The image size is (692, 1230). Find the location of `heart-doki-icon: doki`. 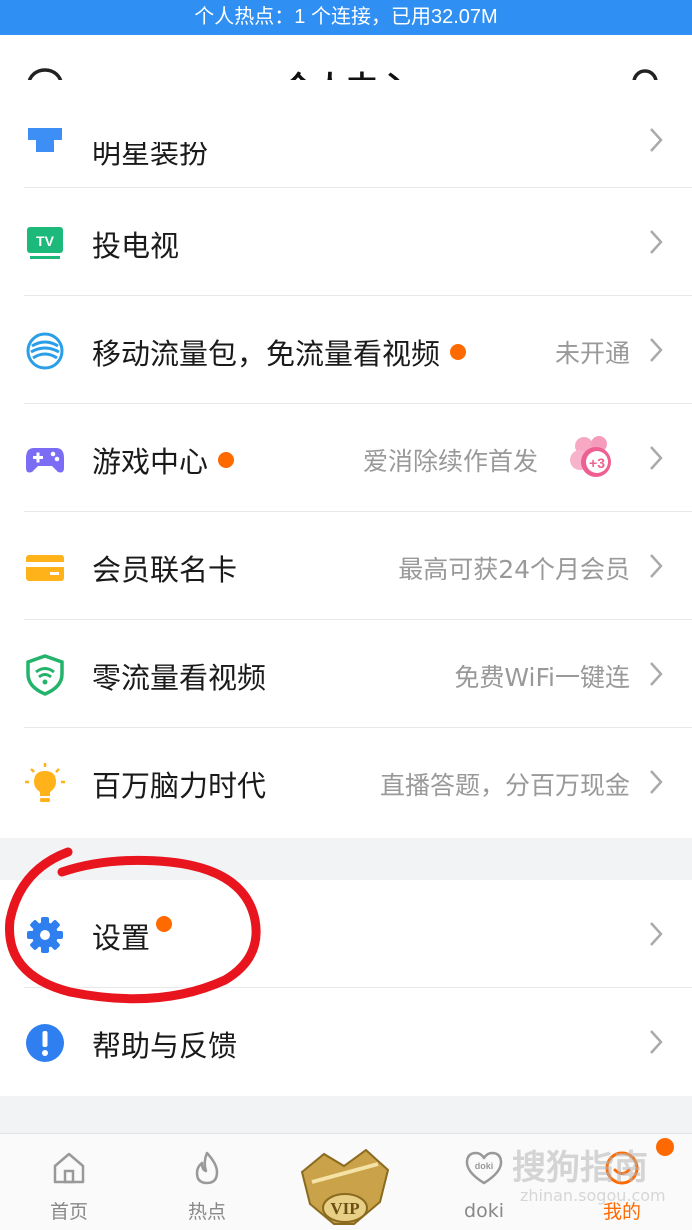

heart-doki-icon: doki is located at coordinates (484, 1168).